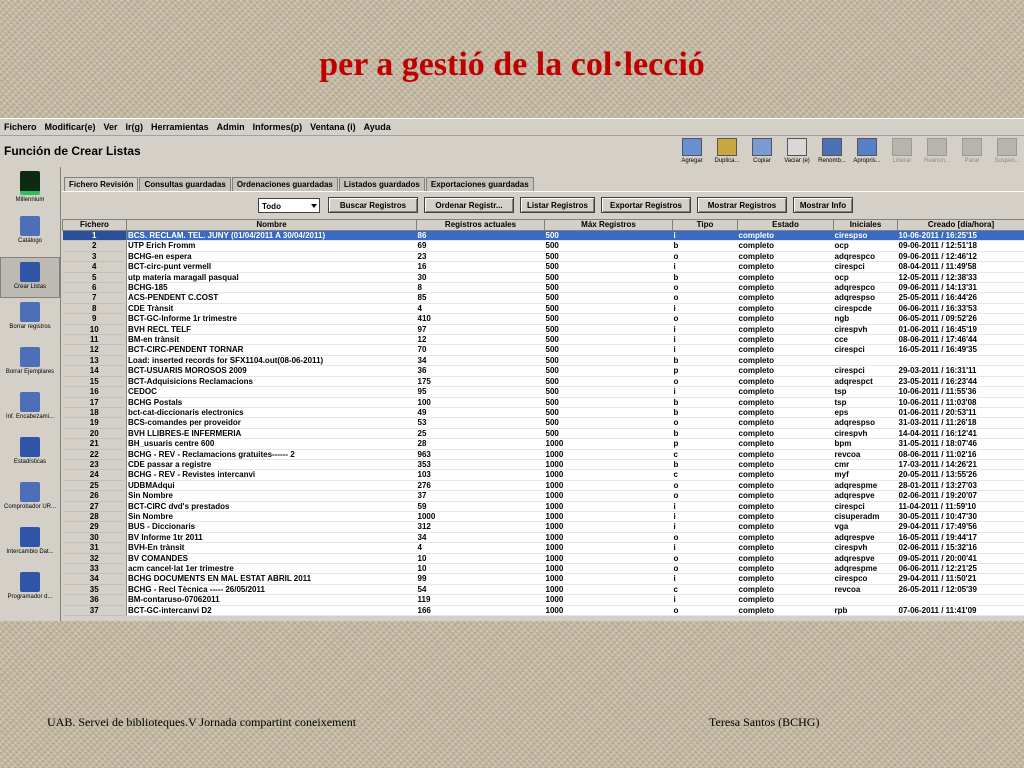 The height and width of the screenshot is (768, 1024). I want to click on table-row: 36 BM-contaruso-07062011 119 1000 i completo, so click(543, 600).